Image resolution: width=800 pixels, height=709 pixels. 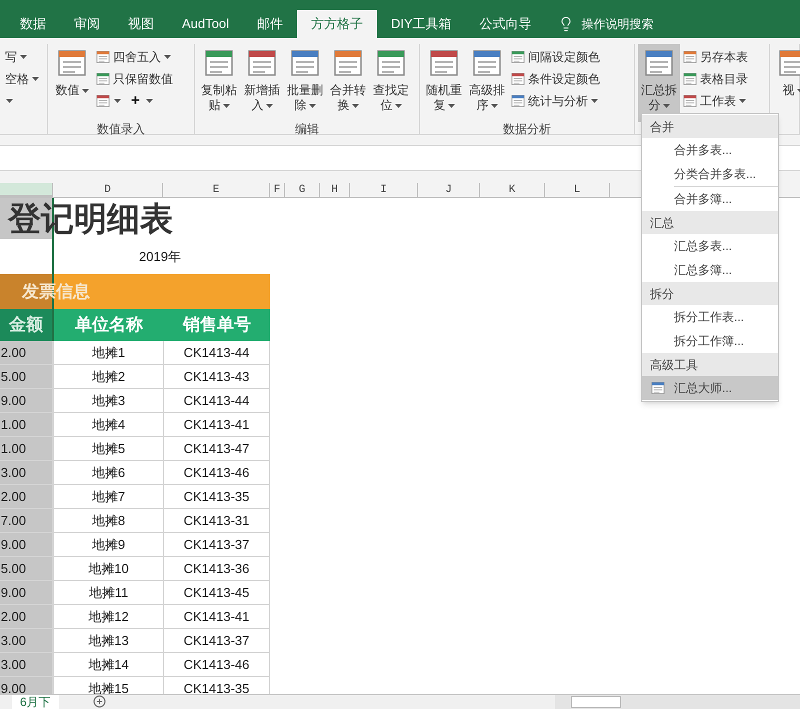 I want to click on ribbon-button: 复制粘贴, so click(x=219, y=83).